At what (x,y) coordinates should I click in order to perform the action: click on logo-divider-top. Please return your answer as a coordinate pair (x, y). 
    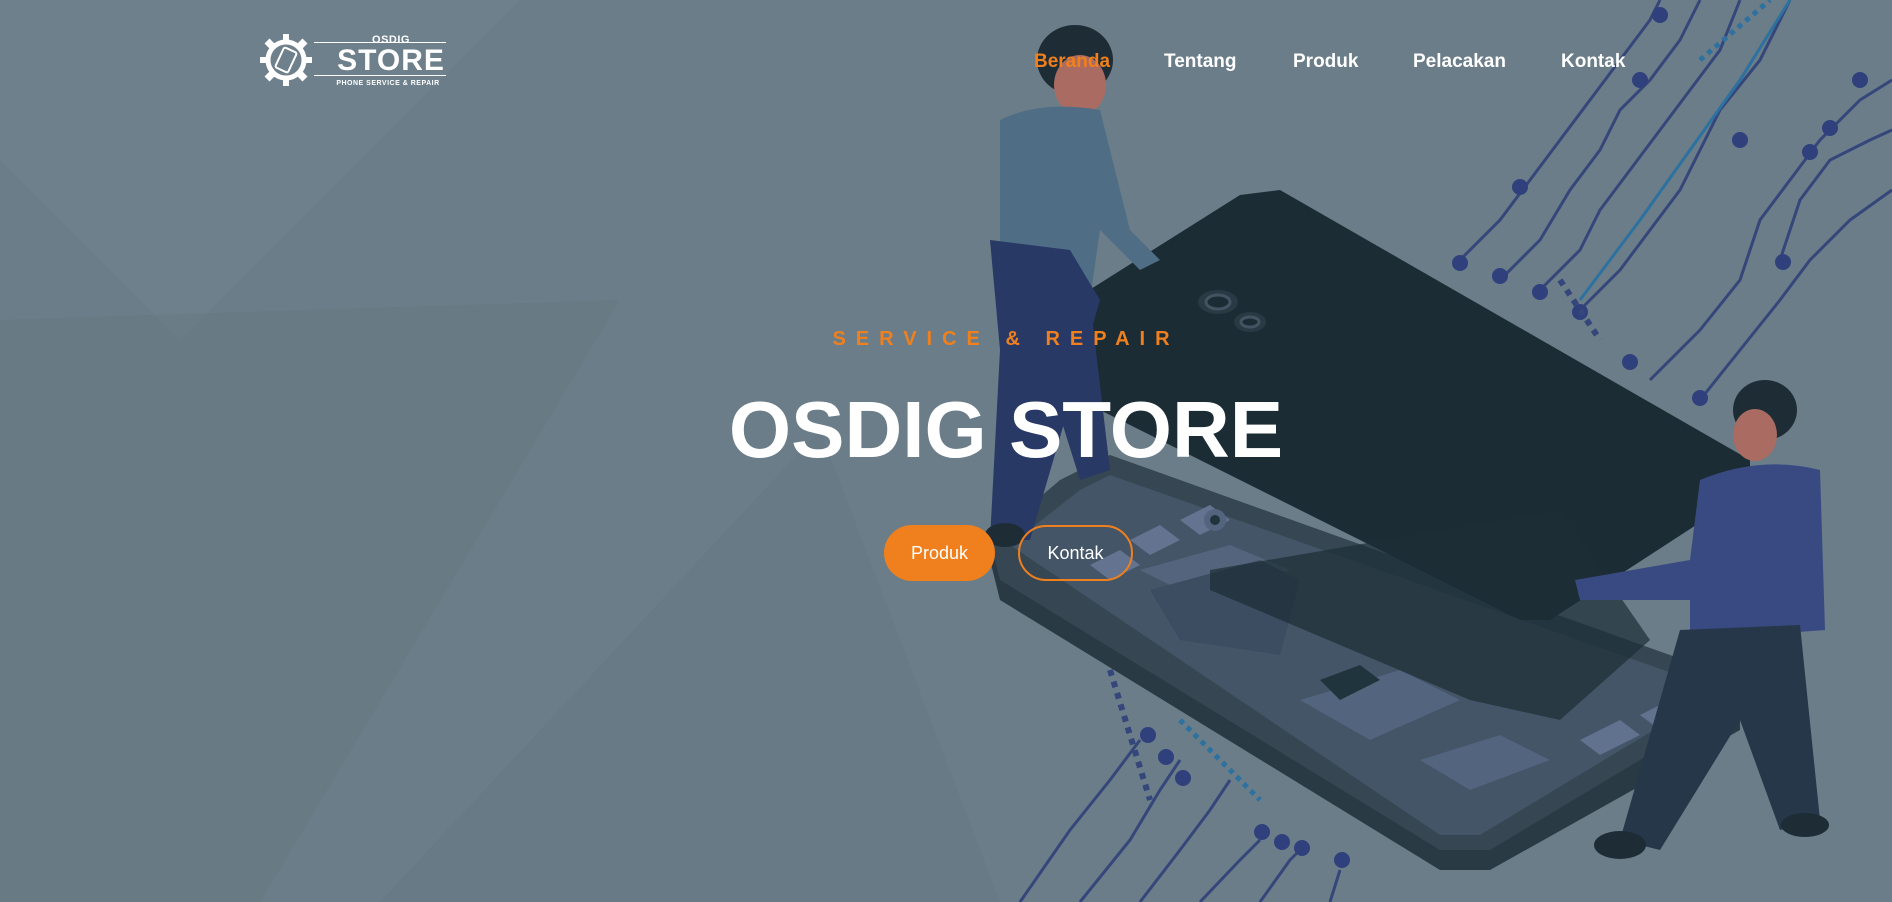
    Looking at the image, I should click on (380, 42).